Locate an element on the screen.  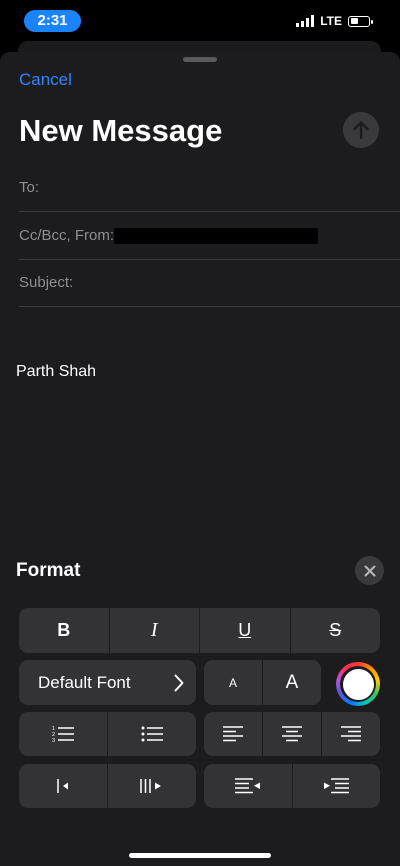
font-picker-button: Default Font is located at coordinates (107, 682).